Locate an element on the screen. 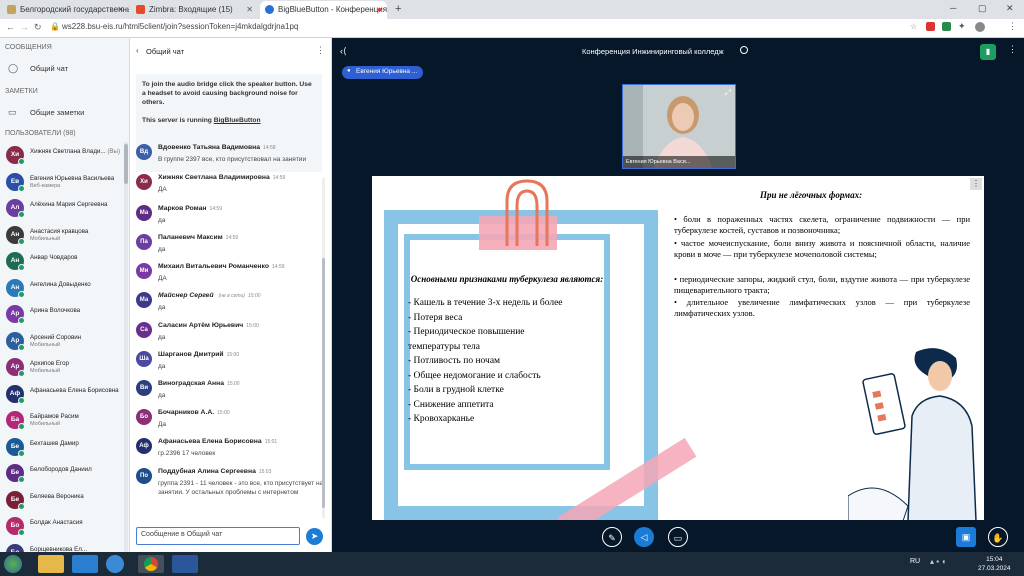  message-author: Вдовенко Татьяна Вадимовна 14:58 is located at coordinates (217, 147).